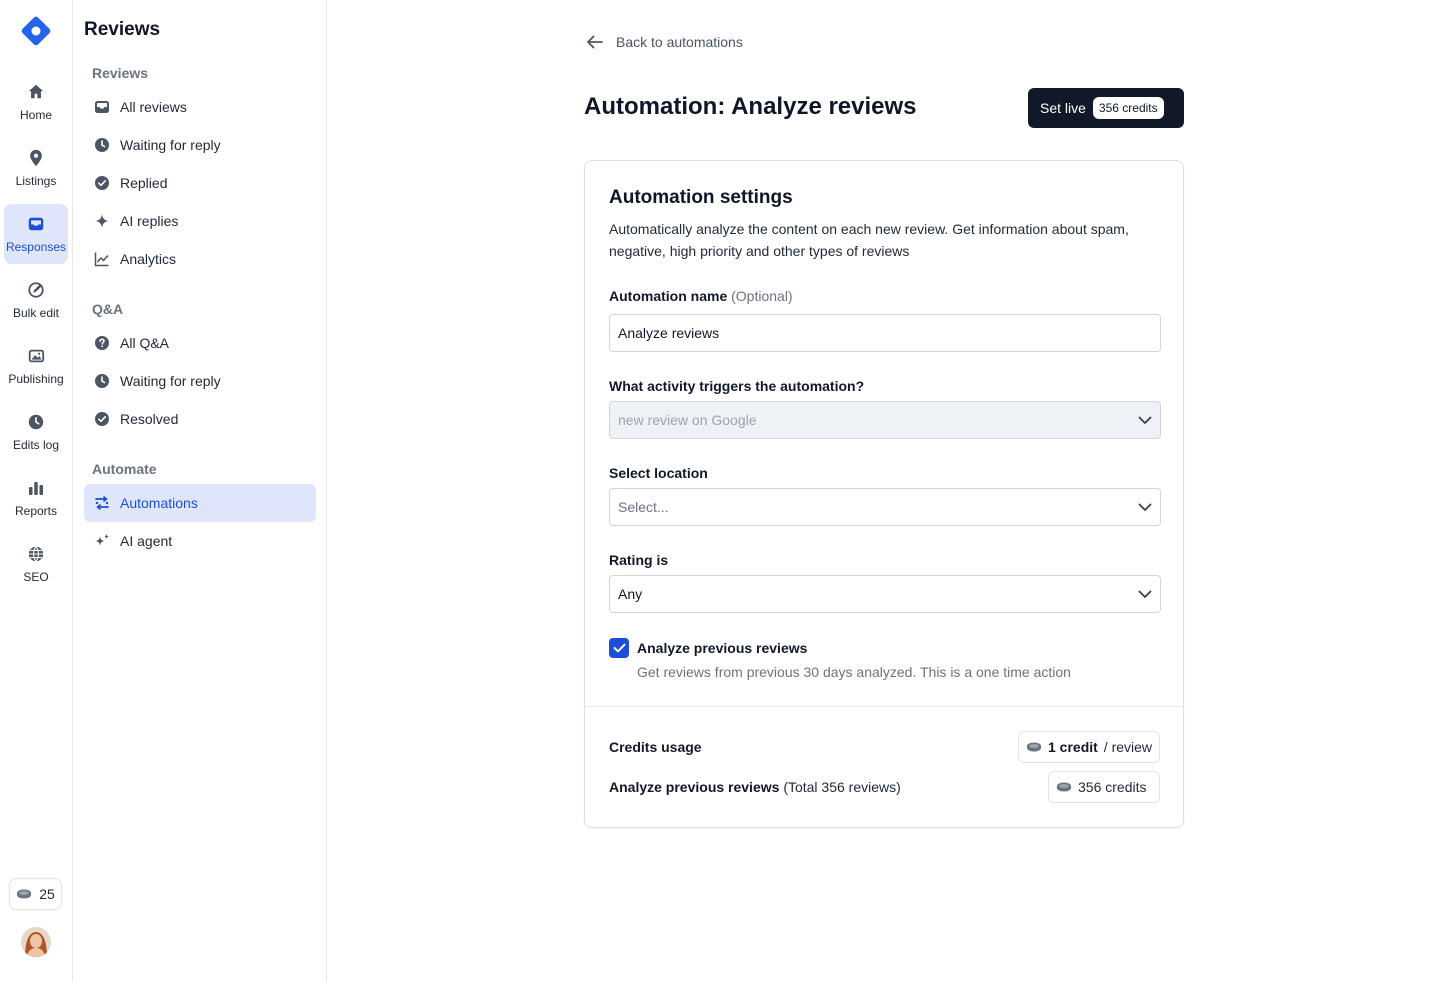 The image size is (1440, 982). What do you see at coordinates (595, 42) in the screenshot?
I see `arrow-left-icon` at bounding box center [595, 42].